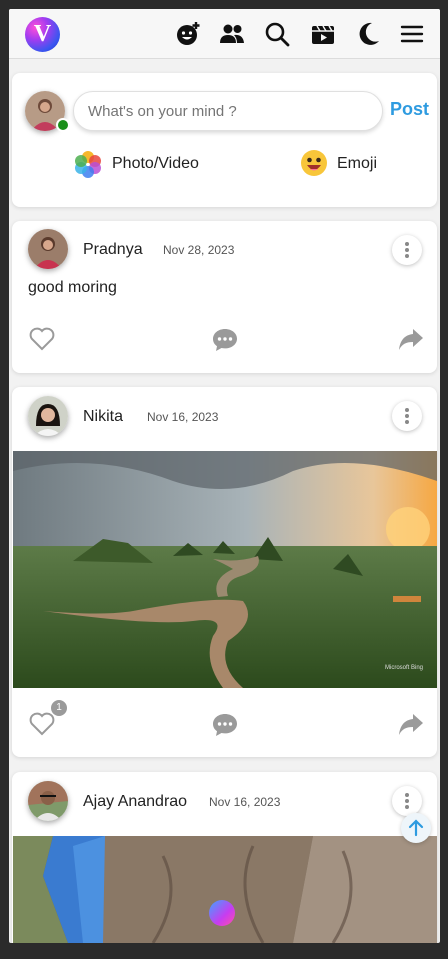  Describe the element at coordinates (228, 111) in the screenshot. I see `post-composer-input` at that location.